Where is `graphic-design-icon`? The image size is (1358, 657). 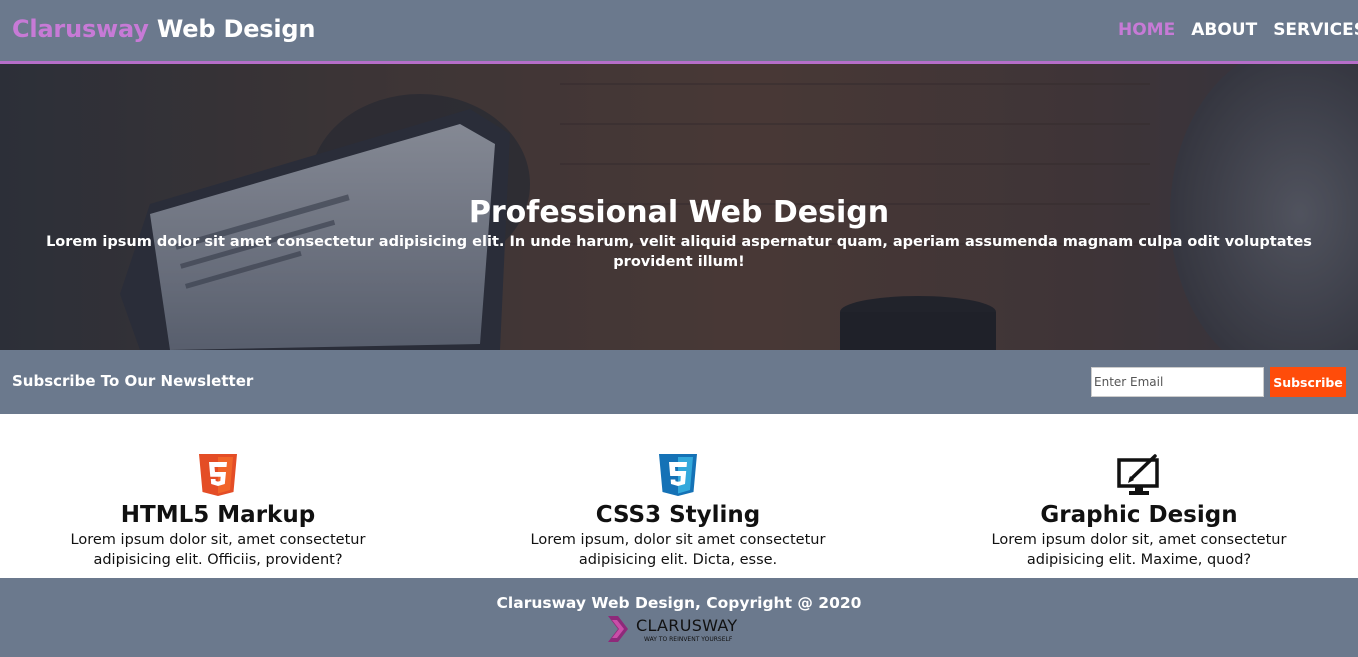
graphic-design-icon is located at coordinates (1138, 474).